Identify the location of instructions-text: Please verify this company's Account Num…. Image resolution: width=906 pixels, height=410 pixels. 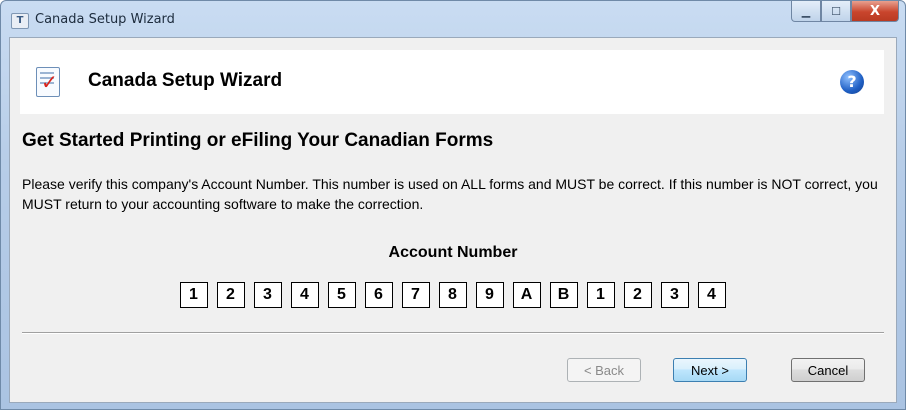
(450, 194).